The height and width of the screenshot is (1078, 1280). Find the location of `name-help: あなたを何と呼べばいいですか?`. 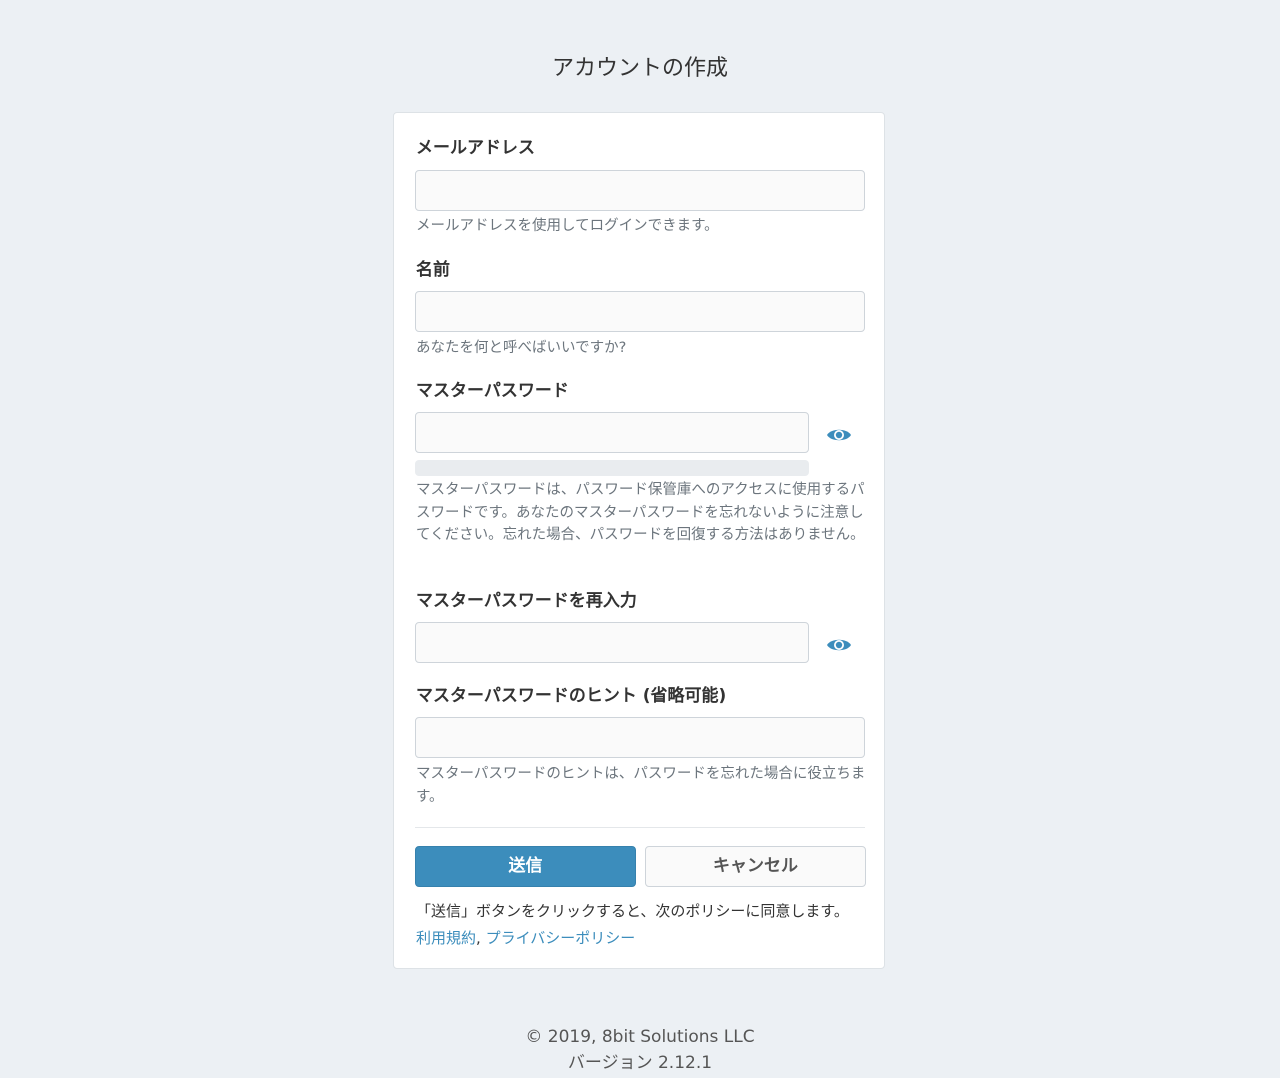

name-help: あなたを何と呼べばいいですか? is located at coordinates (521, 348).